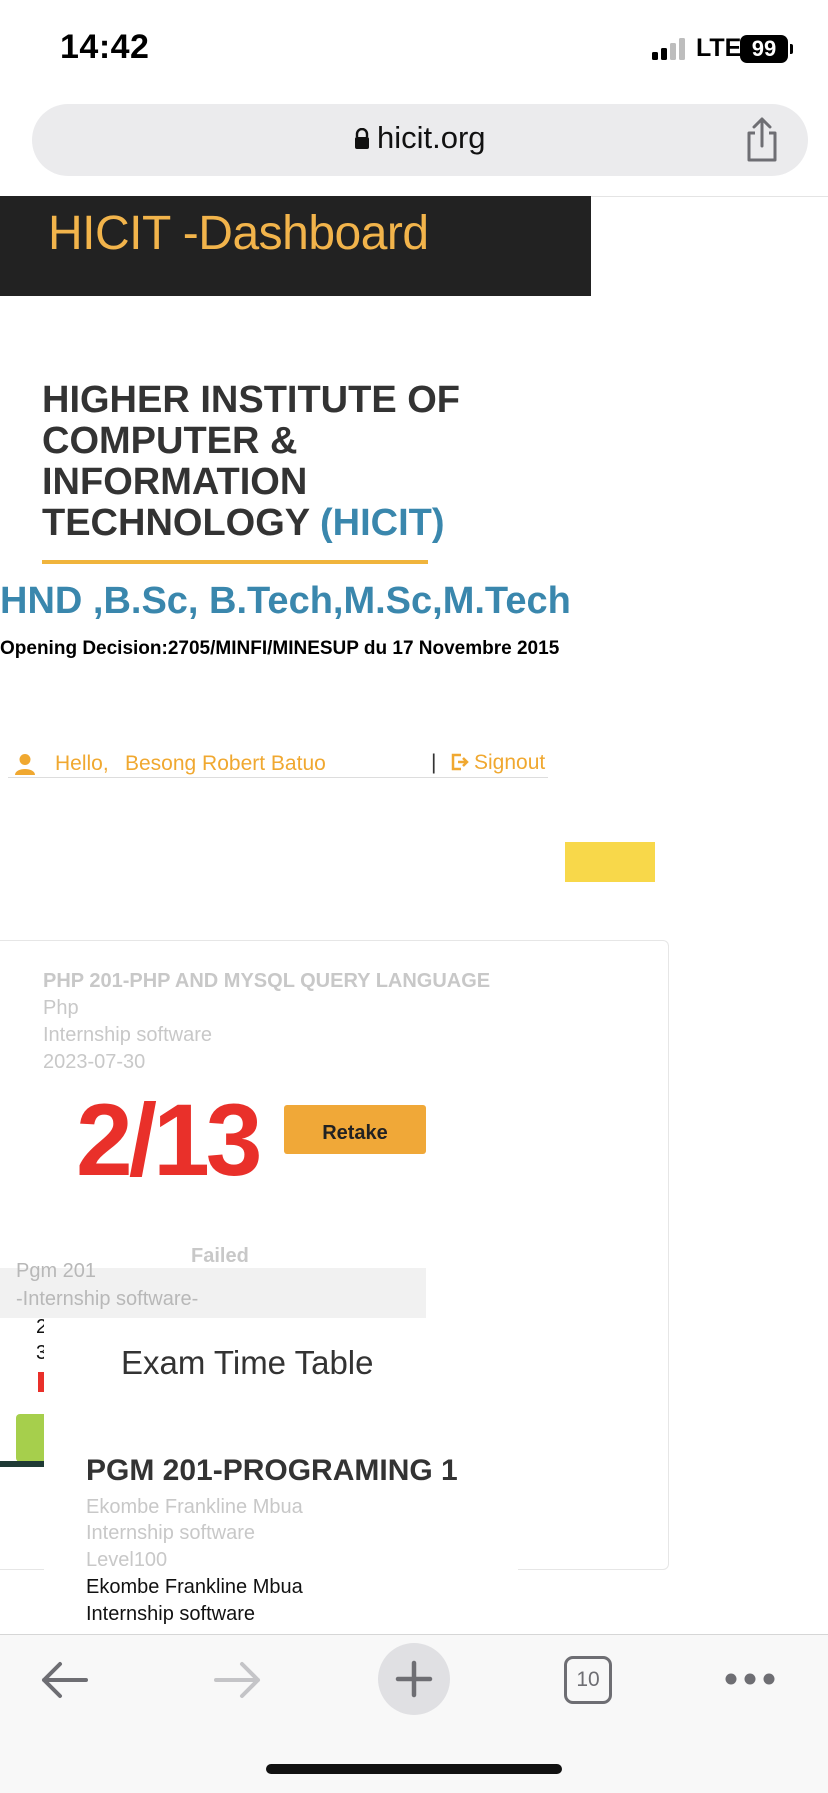 The image size is (828, 1793). What do you see at coordinates (61, 1008) in the screenshot?
I see `course-subject: Php` at bounding box center [61, 1008].